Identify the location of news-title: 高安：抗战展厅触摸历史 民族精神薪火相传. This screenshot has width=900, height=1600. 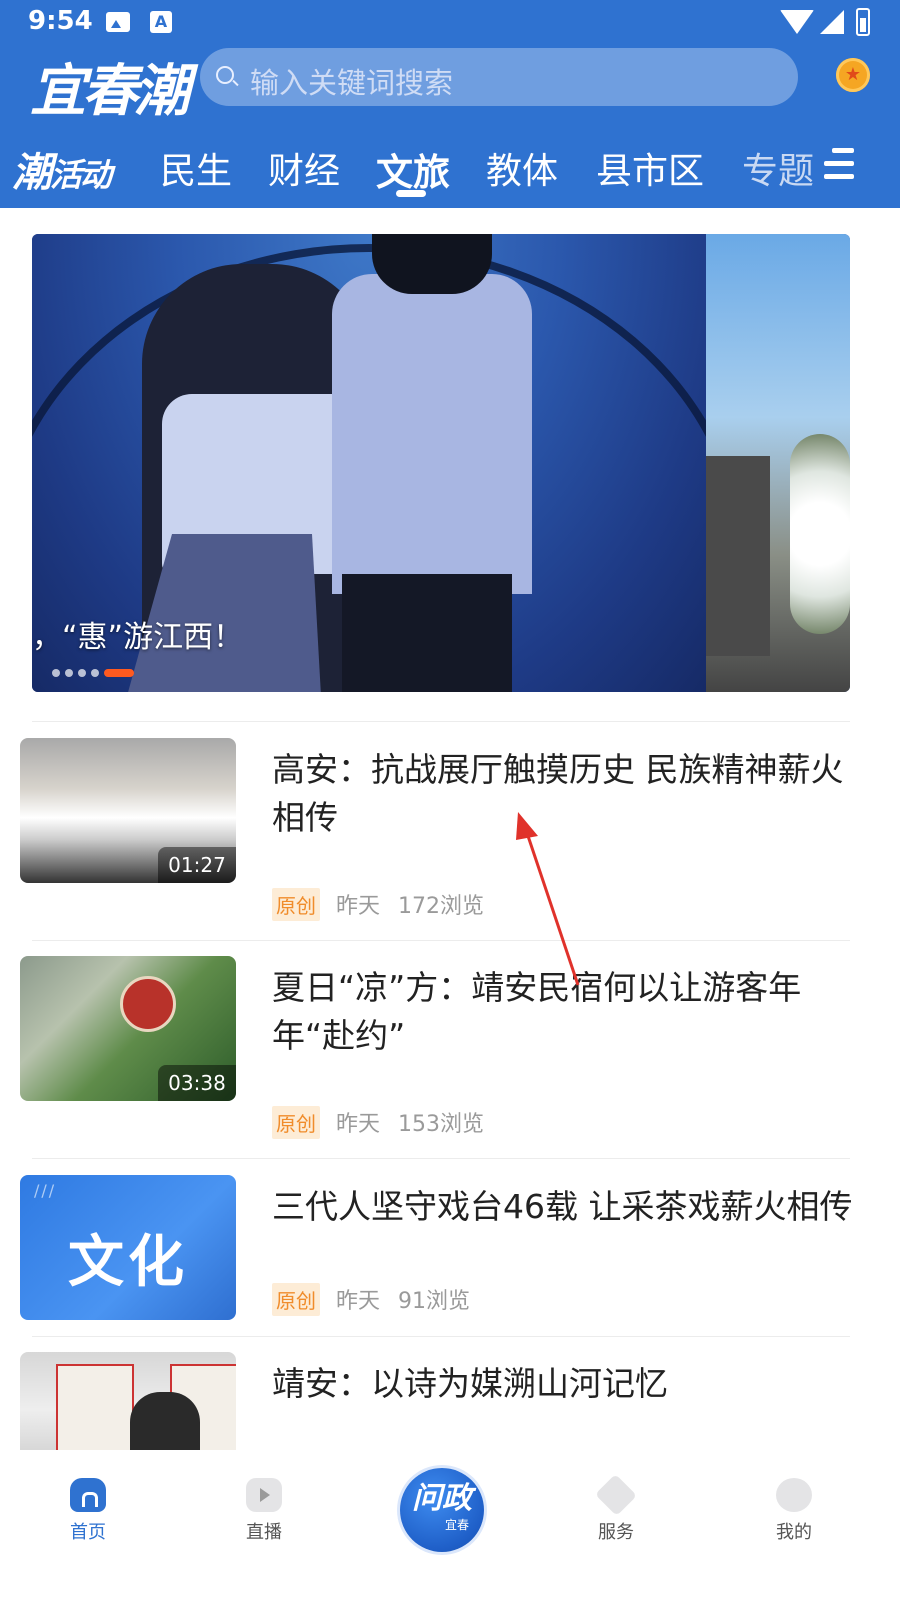
(558, 793).